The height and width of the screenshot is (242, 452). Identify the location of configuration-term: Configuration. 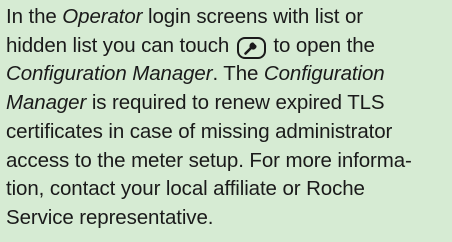
(324, 74).